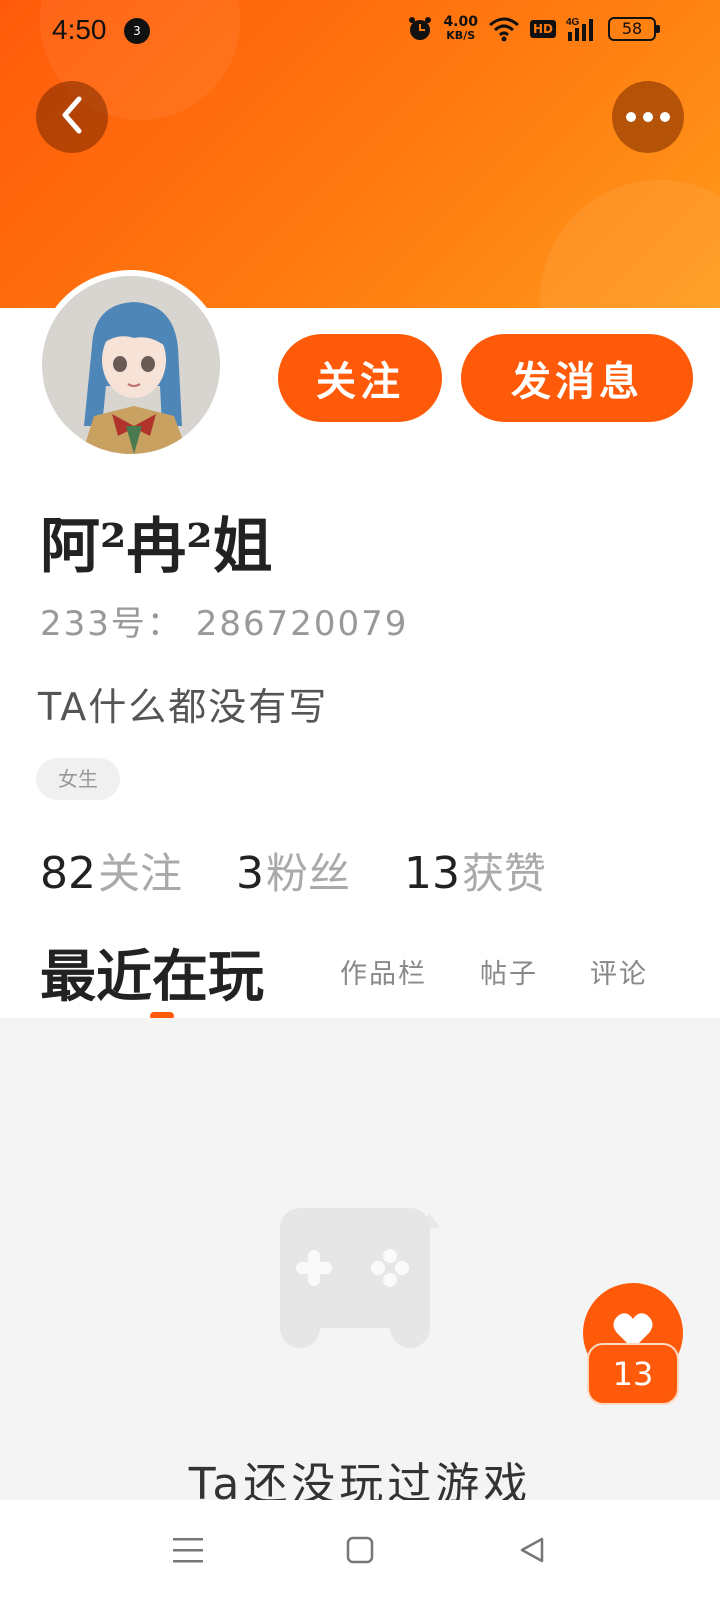 The image size is (720, 1600). I want to click on stat-following: 82 关注, so click(111, 870).